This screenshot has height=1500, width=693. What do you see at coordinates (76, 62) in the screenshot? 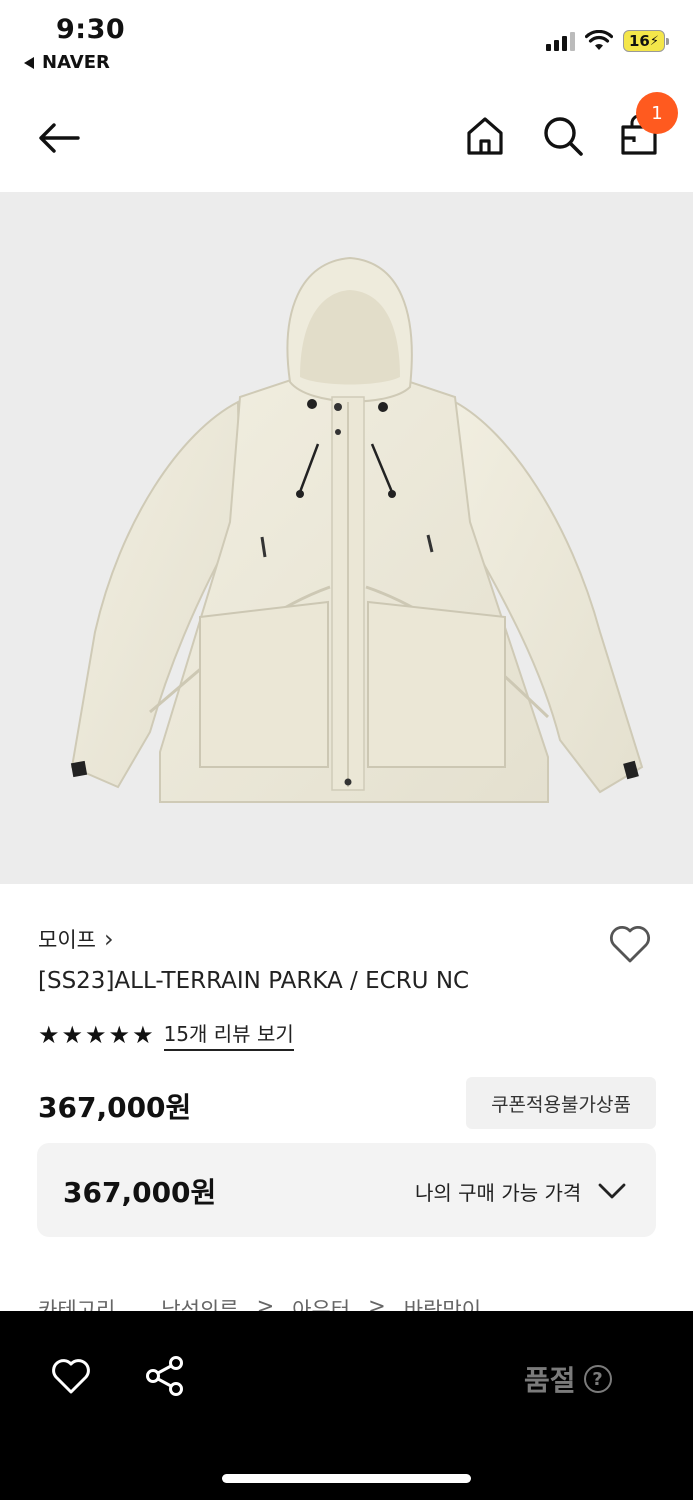
I see `back-app-label: NAVER` at bounding box center [76, 62].